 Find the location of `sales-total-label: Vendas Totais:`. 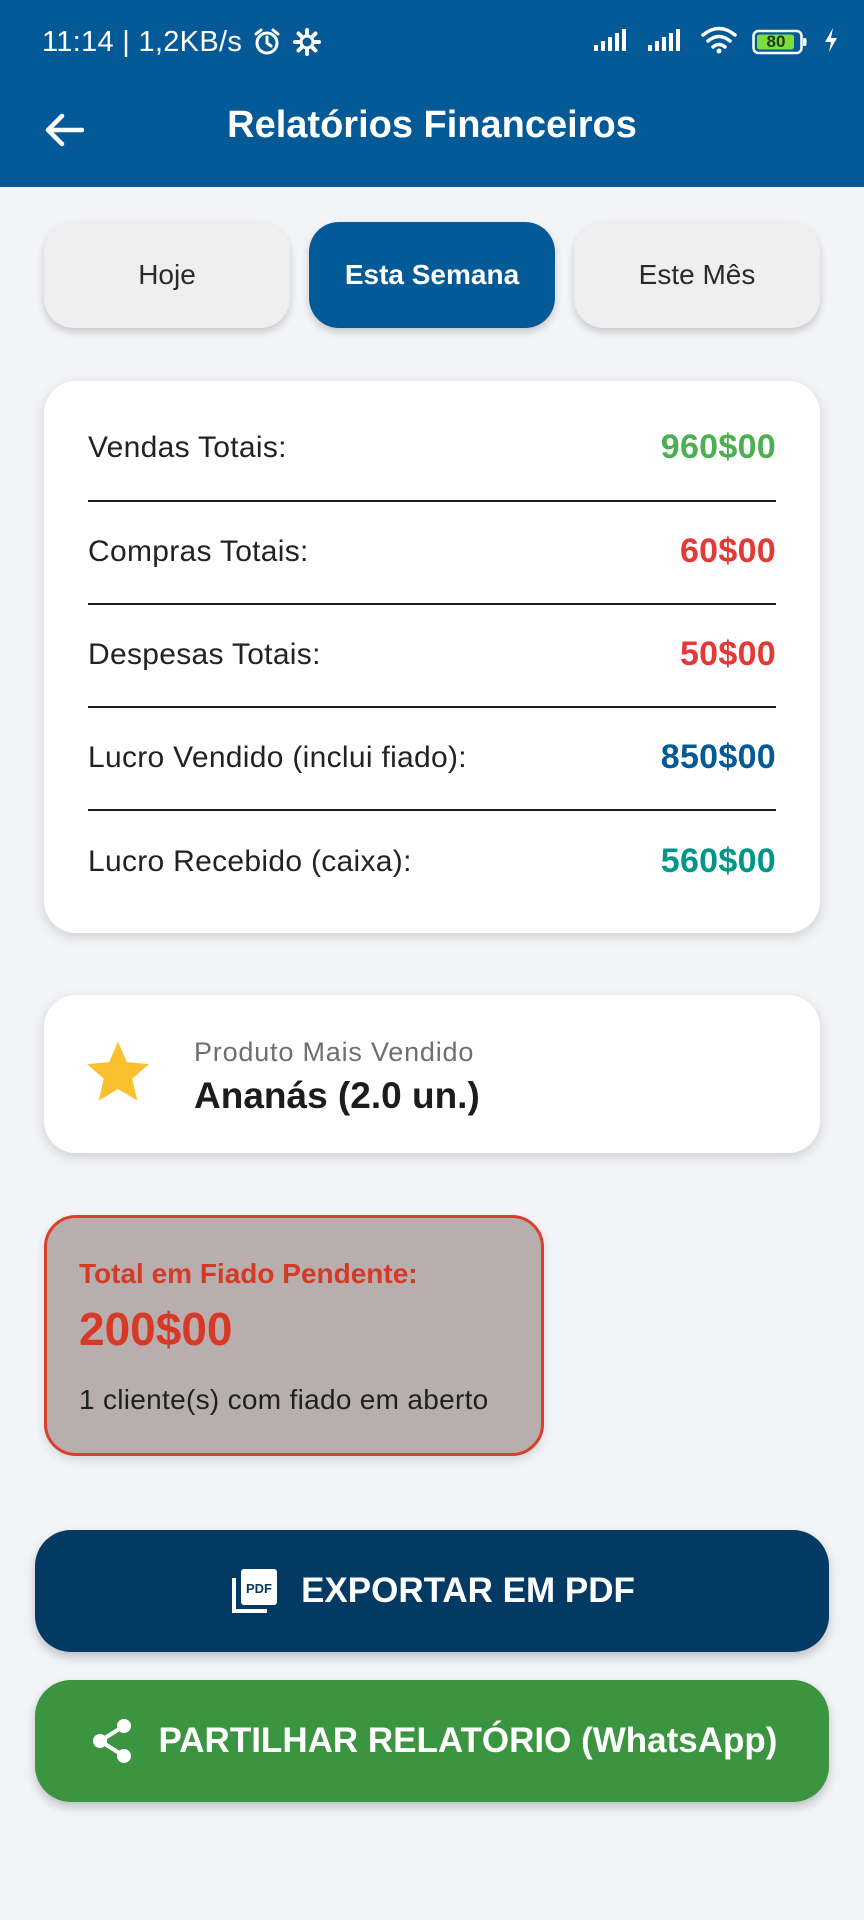

sales-total-label: Vendas Totais: is located at coordinates (187, 447).